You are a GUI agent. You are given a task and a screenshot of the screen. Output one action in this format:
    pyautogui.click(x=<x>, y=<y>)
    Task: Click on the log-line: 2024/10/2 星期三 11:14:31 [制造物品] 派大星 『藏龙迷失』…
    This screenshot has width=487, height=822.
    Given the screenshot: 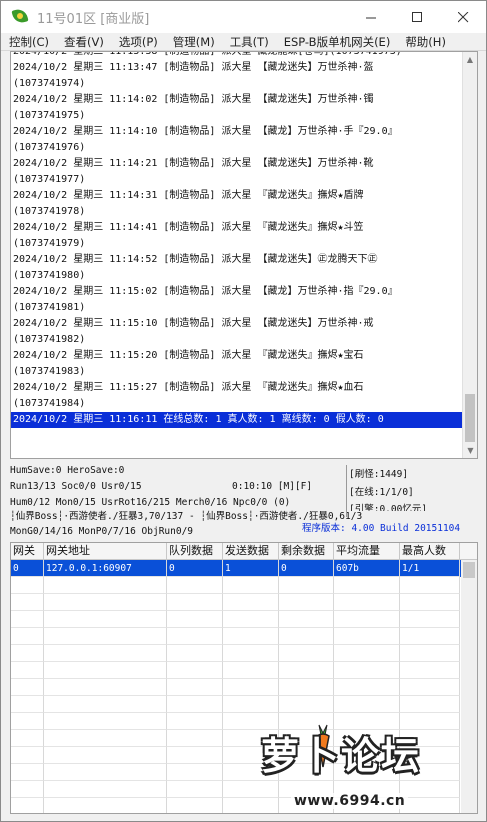 What is the action you would take?
    pyautogui.click(x=237, y=196)
    